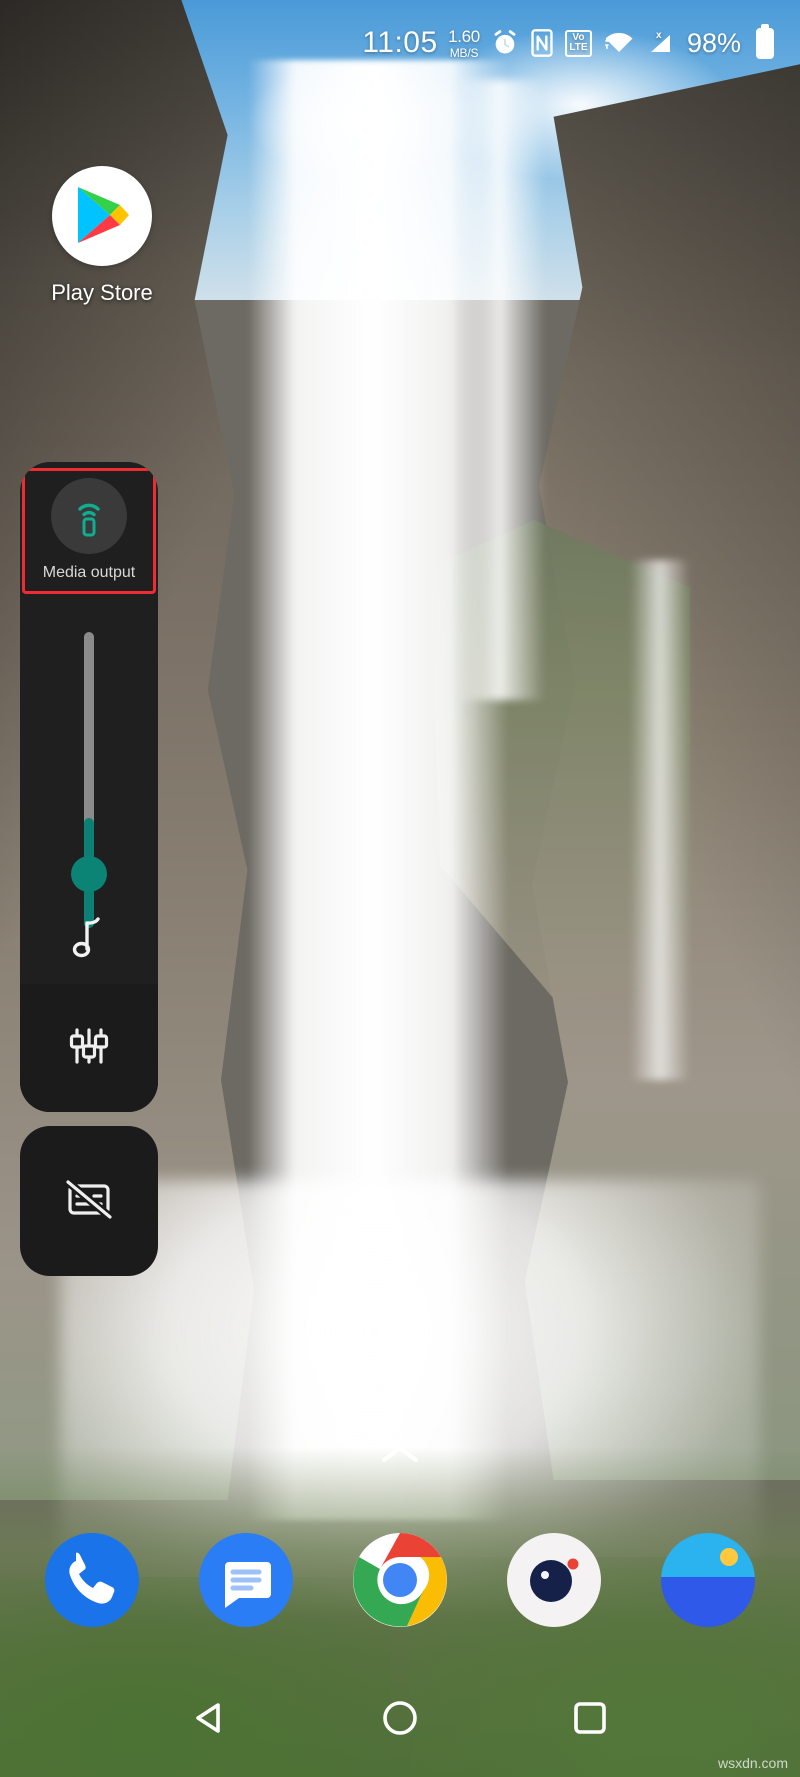 This screenshot has width=800, height=1777. I want to click on audio-sliders-icon, so click(89, 1048).